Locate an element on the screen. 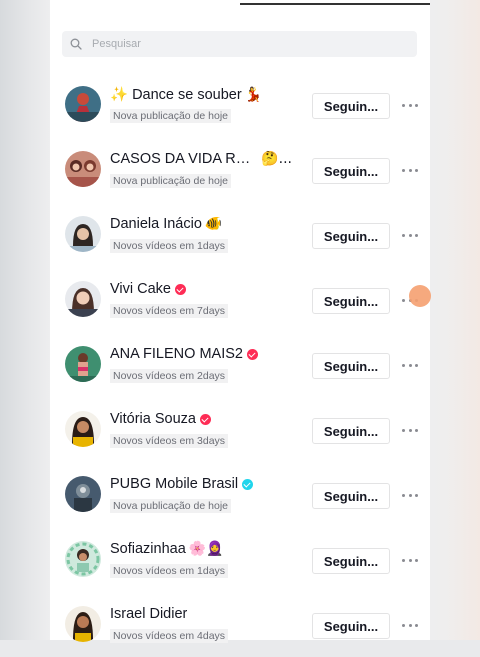  account-name: Vivi Cake is located at coordinates (148, 289).